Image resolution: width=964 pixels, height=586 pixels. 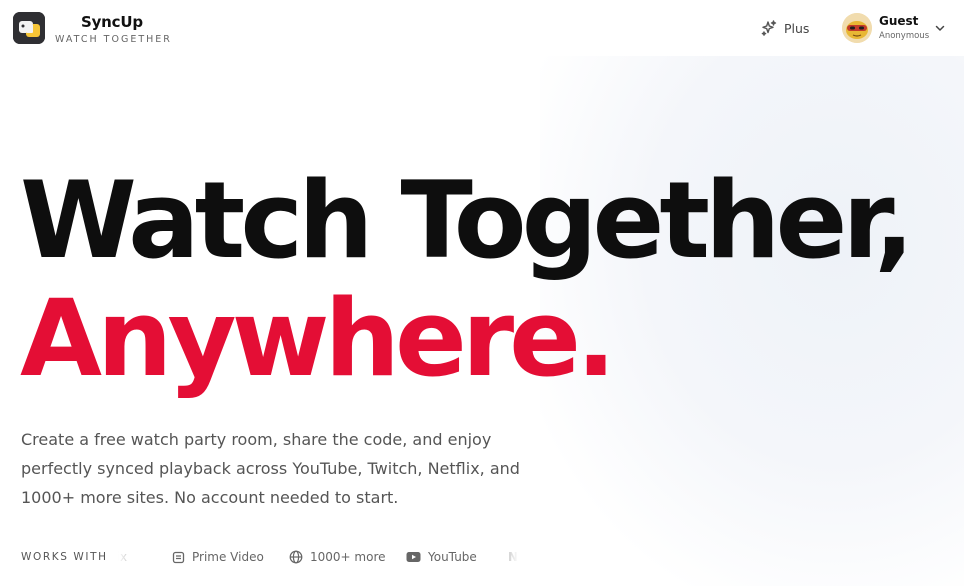 I want to click on sparkles-icon, so click(x=769, y=28).